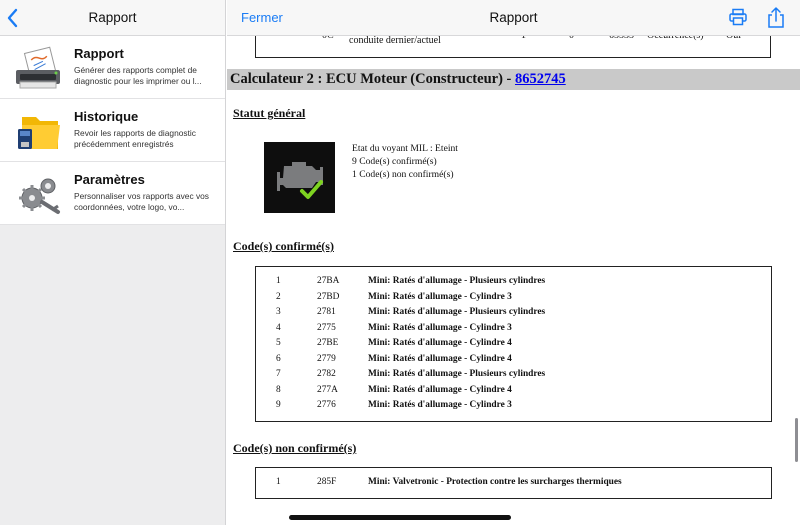 The width and height of the screenshot is (800, 525). I want to click on table-row: 2 27BD Mini: Ratés d'allumage - Cylindre 3, so click(394, 296).